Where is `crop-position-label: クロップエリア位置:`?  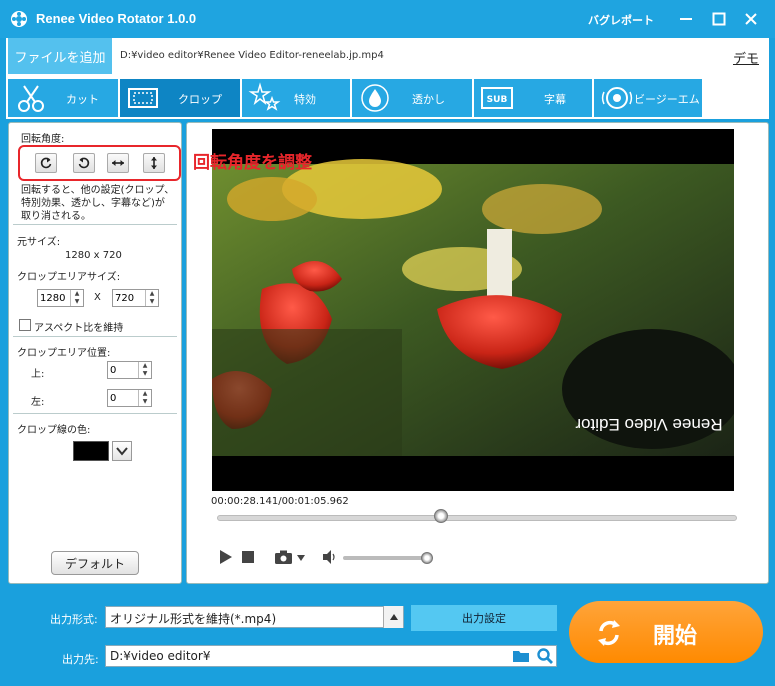 crop-position-label: クロップエリア位置: is located at coordinates (64, 353).